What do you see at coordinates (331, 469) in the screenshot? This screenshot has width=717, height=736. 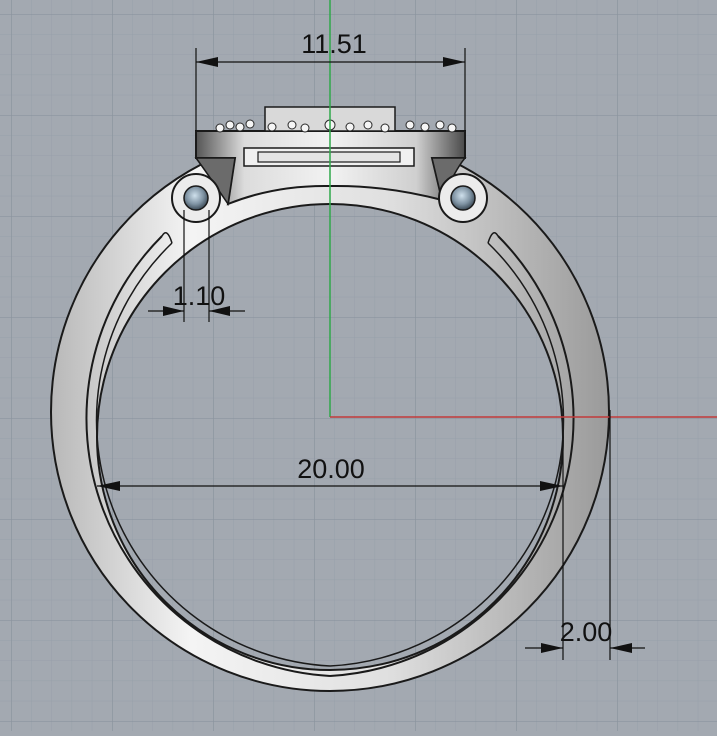 I see `dimension-inner-diameter-label: 20.00` at bounding box center [331, 469].